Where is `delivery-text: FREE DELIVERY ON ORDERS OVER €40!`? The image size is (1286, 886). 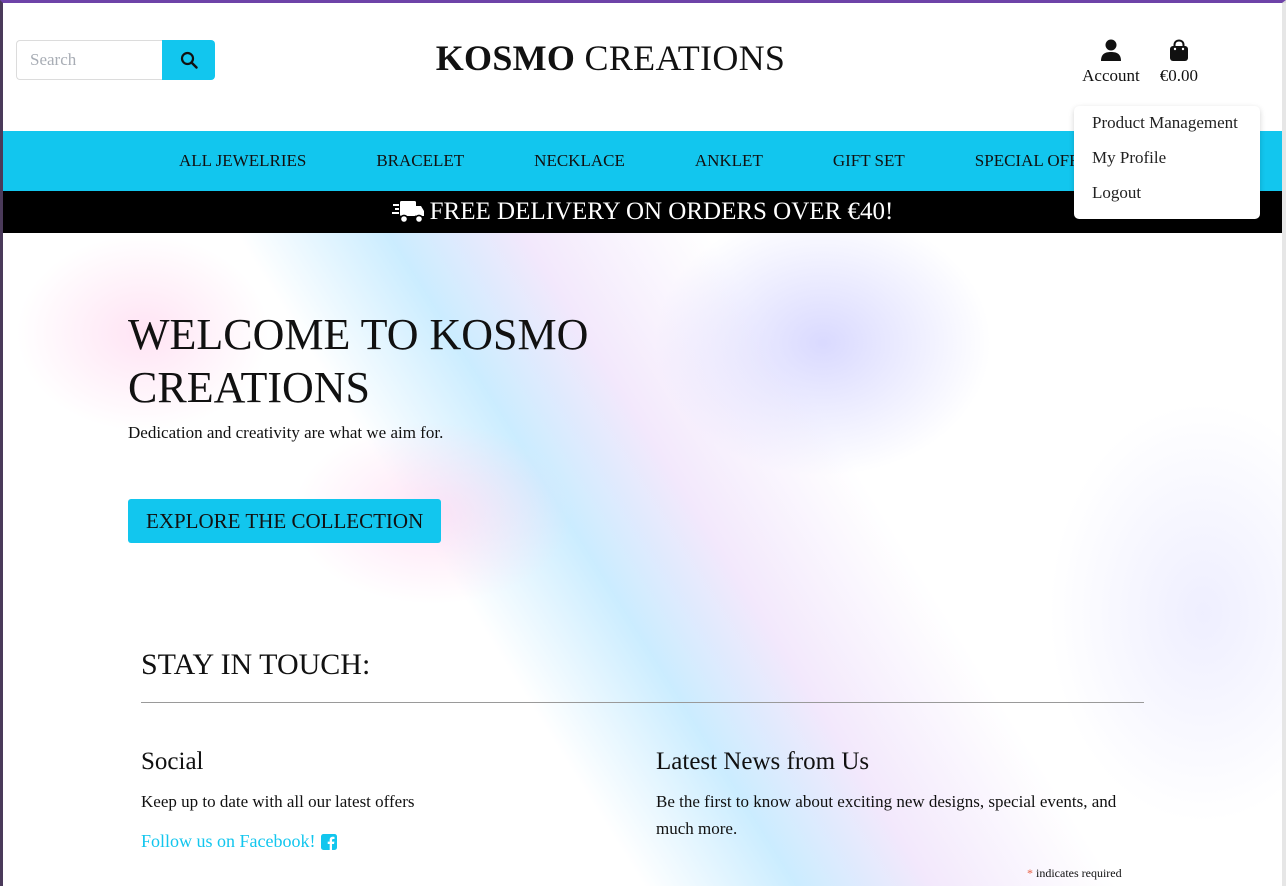 delivery-text: FREE DELIVERY ON ORDERS OVER €40! is located at coordinates (661, 211).